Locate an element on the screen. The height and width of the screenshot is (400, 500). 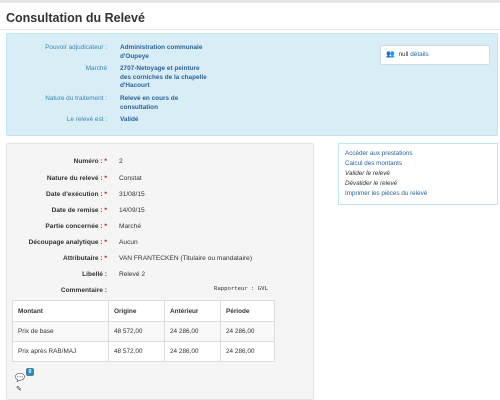
field-label-date-execution: Date d'exécution : * is located at coordinates (76, 194).